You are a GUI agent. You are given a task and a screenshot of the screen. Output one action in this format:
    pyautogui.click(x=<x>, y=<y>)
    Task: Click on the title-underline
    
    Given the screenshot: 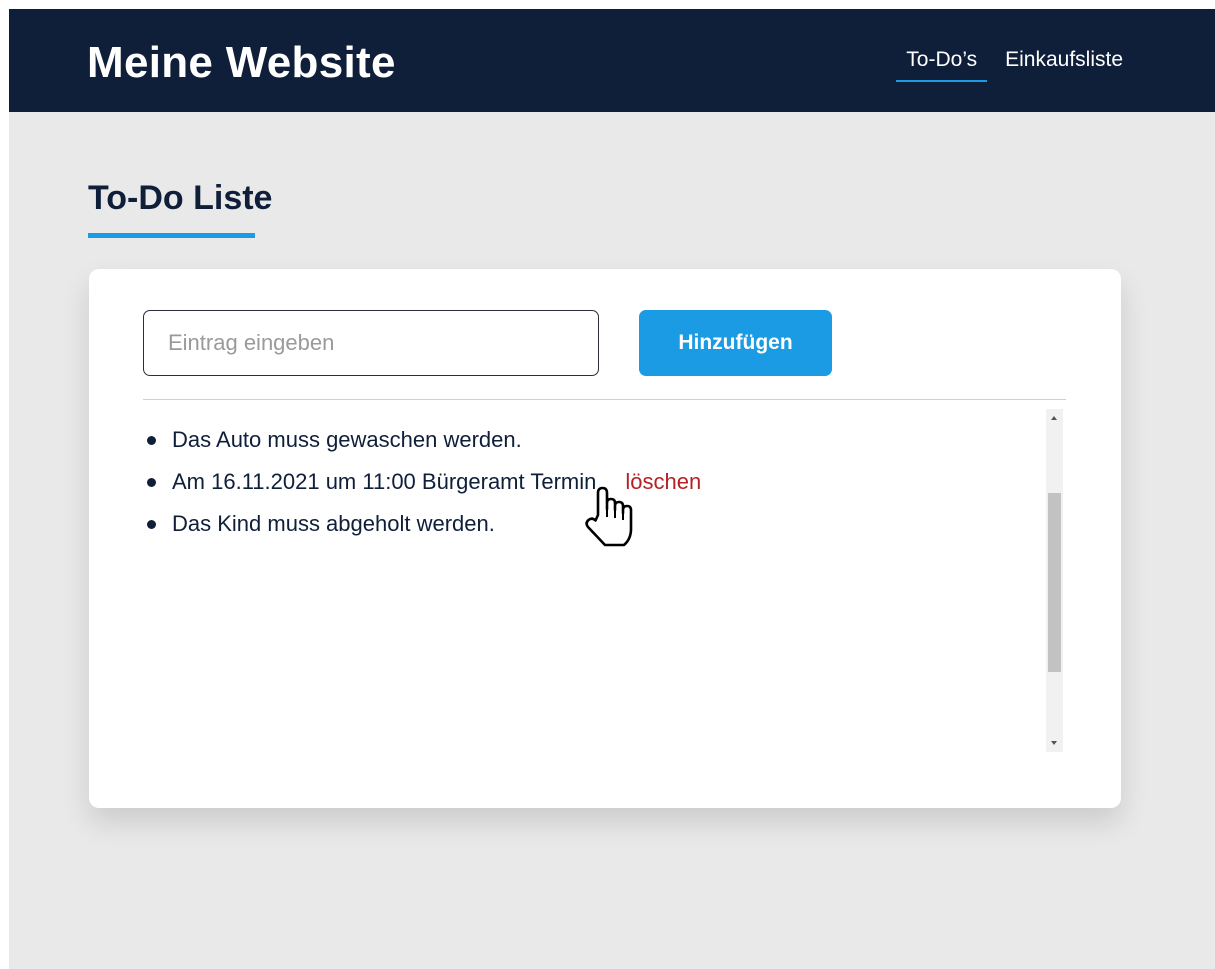 What is the action you would take?
    pyautogui.click(x=171, y=235)
    